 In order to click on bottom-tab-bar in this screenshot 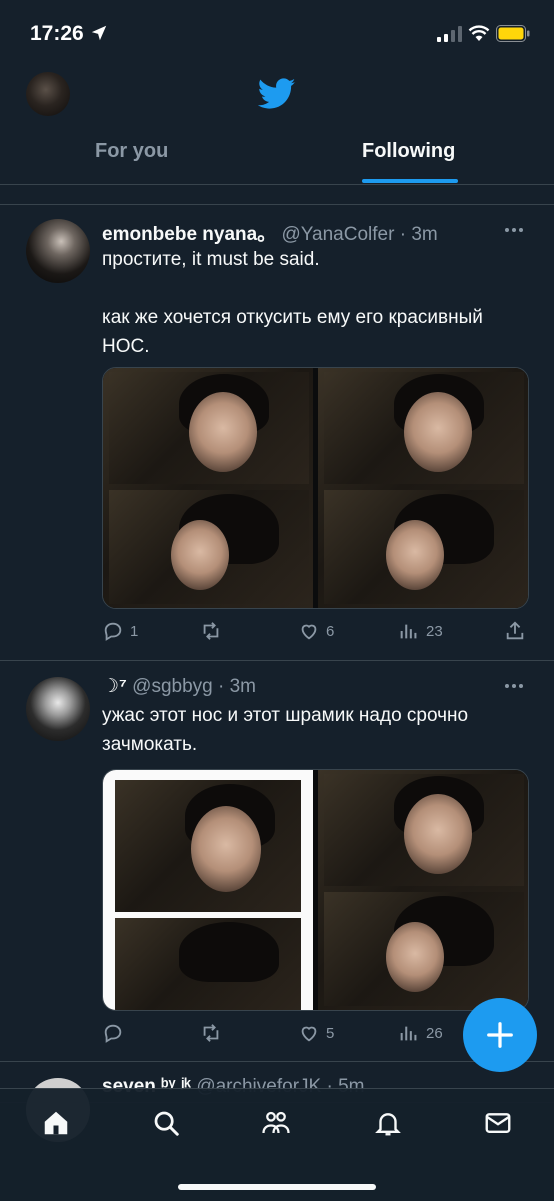, I will do `click(277, 1144)`.